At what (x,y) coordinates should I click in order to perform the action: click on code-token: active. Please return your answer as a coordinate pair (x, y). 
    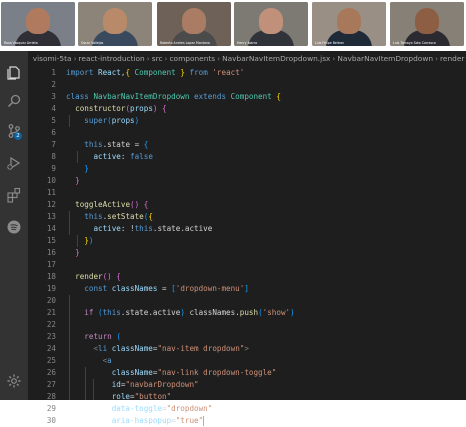
    Looking at the image, I should click on (107, 156).